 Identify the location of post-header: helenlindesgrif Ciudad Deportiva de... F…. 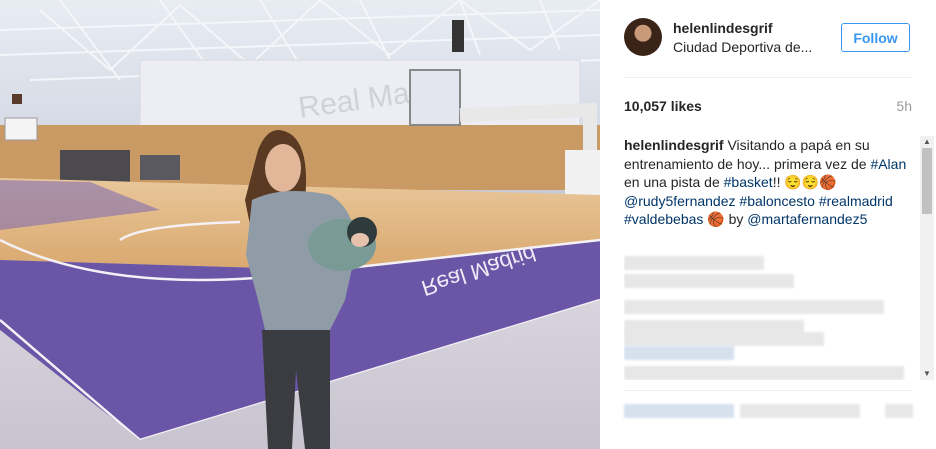
(768, 38).